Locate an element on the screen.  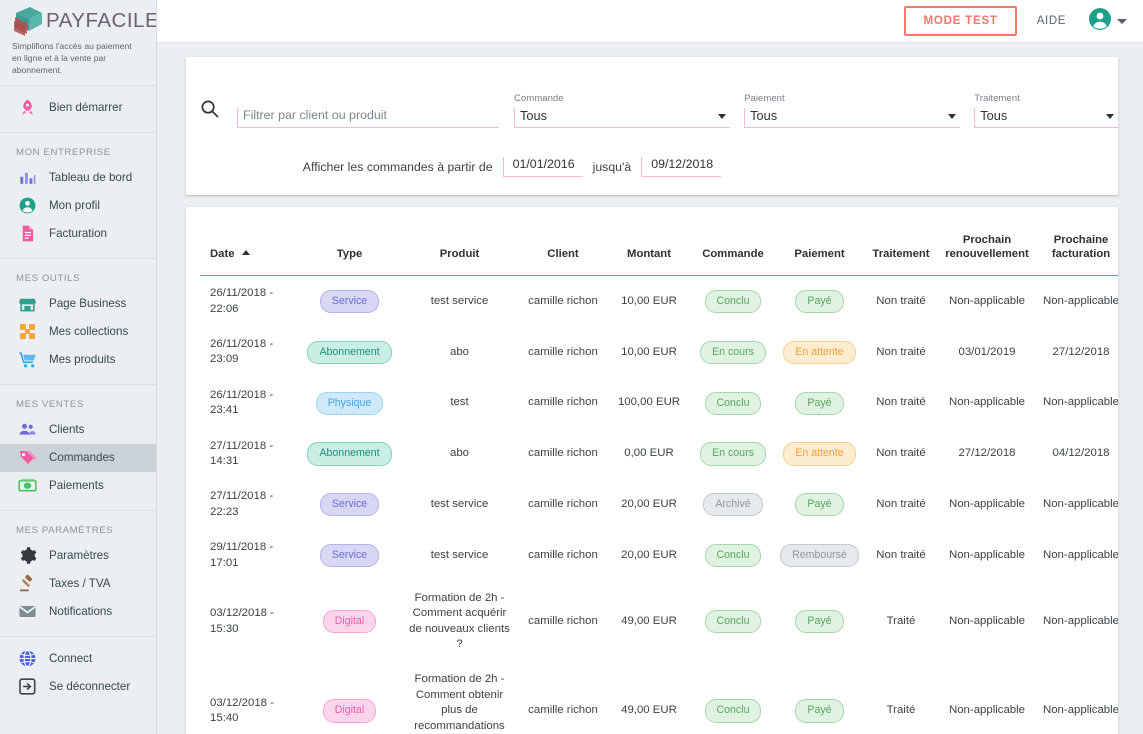
sidebar-item-label: Facturation is located at coordinates (78, 234).